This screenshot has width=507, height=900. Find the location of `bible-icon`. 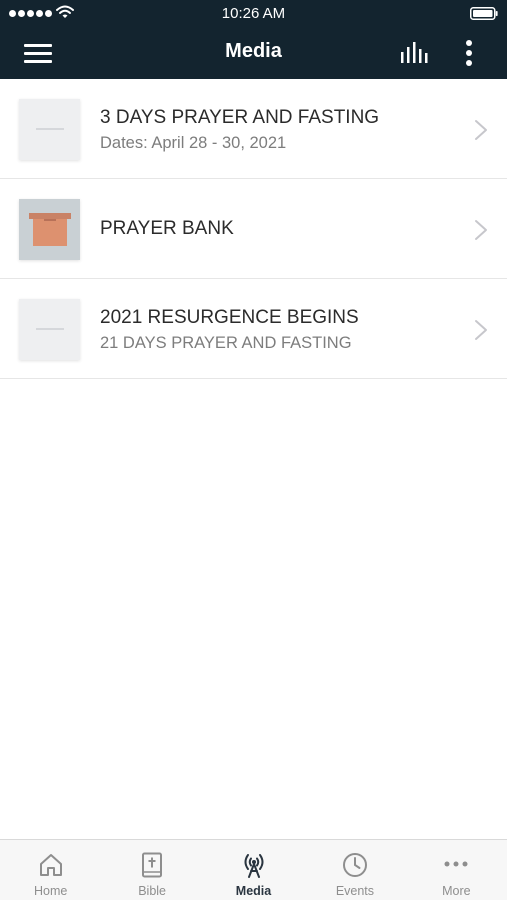

bible-icon is located at coordinates (152, 865).